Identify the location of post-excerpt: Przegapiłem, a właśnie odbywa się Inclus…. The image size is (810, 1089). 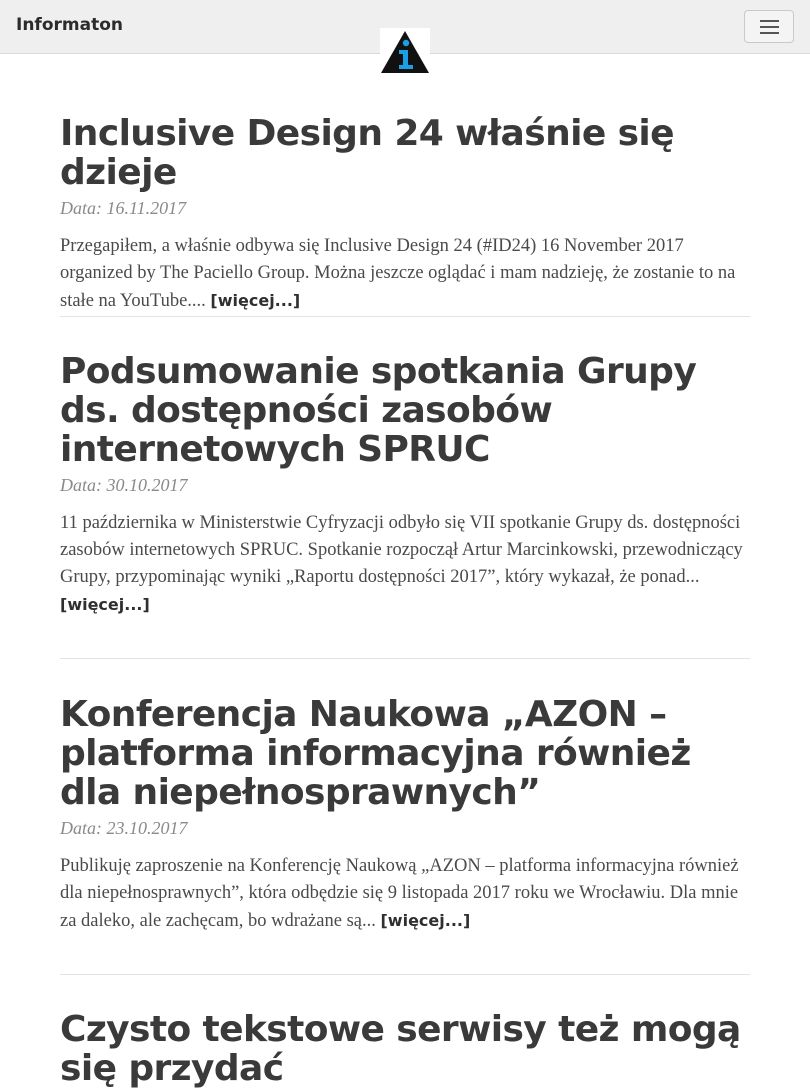
(405, 274).